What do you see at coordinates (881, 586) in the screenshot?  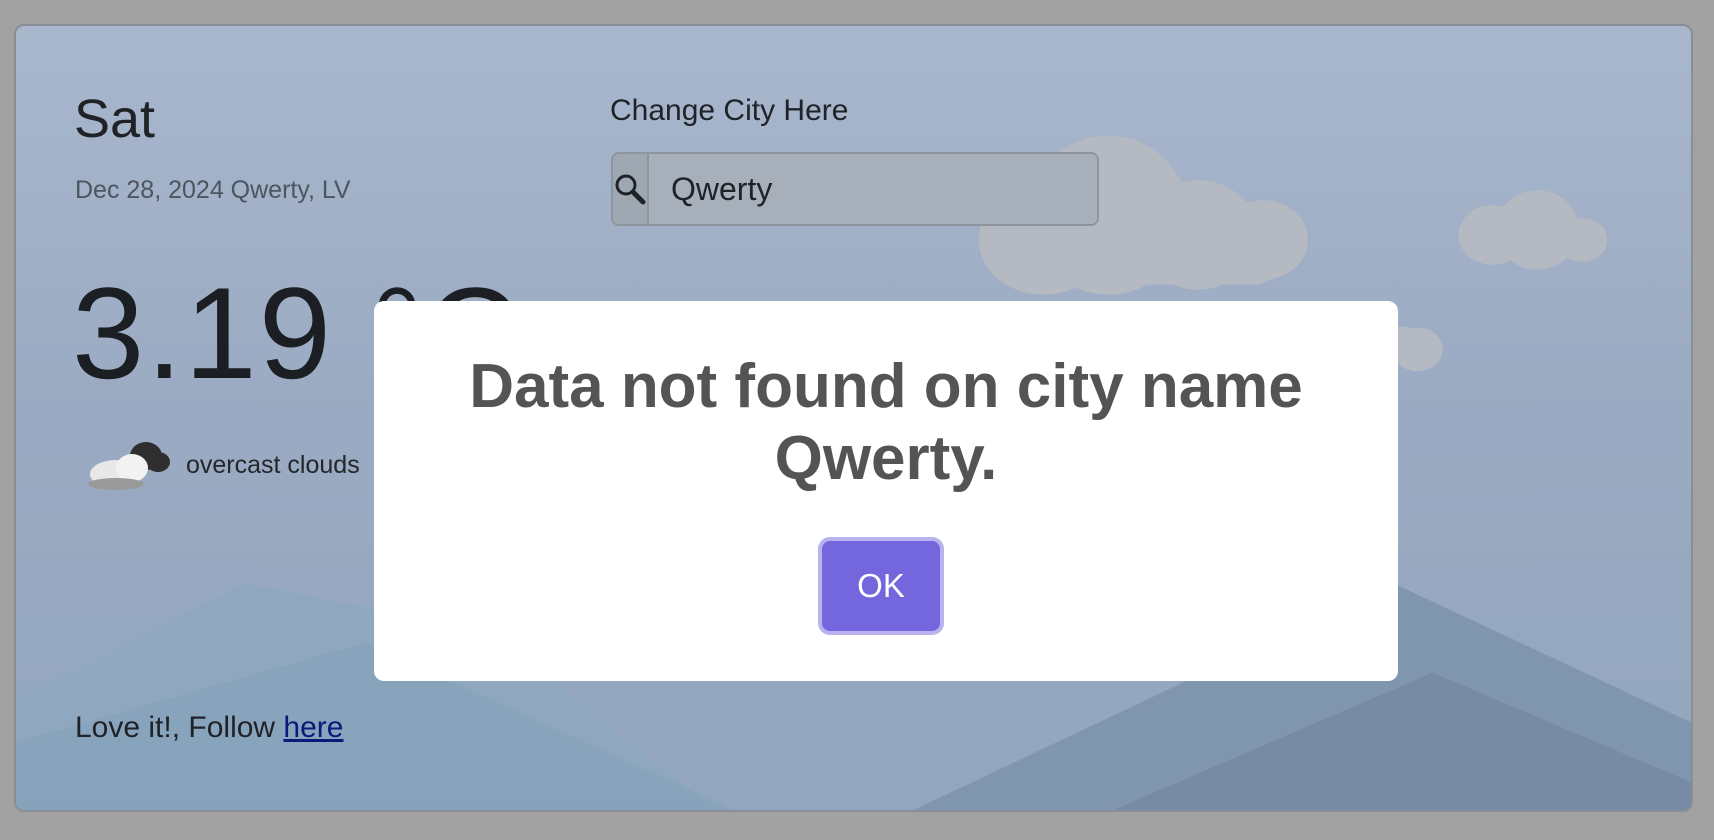 I see `ok-button: OK` at bounding box center [881, 586].